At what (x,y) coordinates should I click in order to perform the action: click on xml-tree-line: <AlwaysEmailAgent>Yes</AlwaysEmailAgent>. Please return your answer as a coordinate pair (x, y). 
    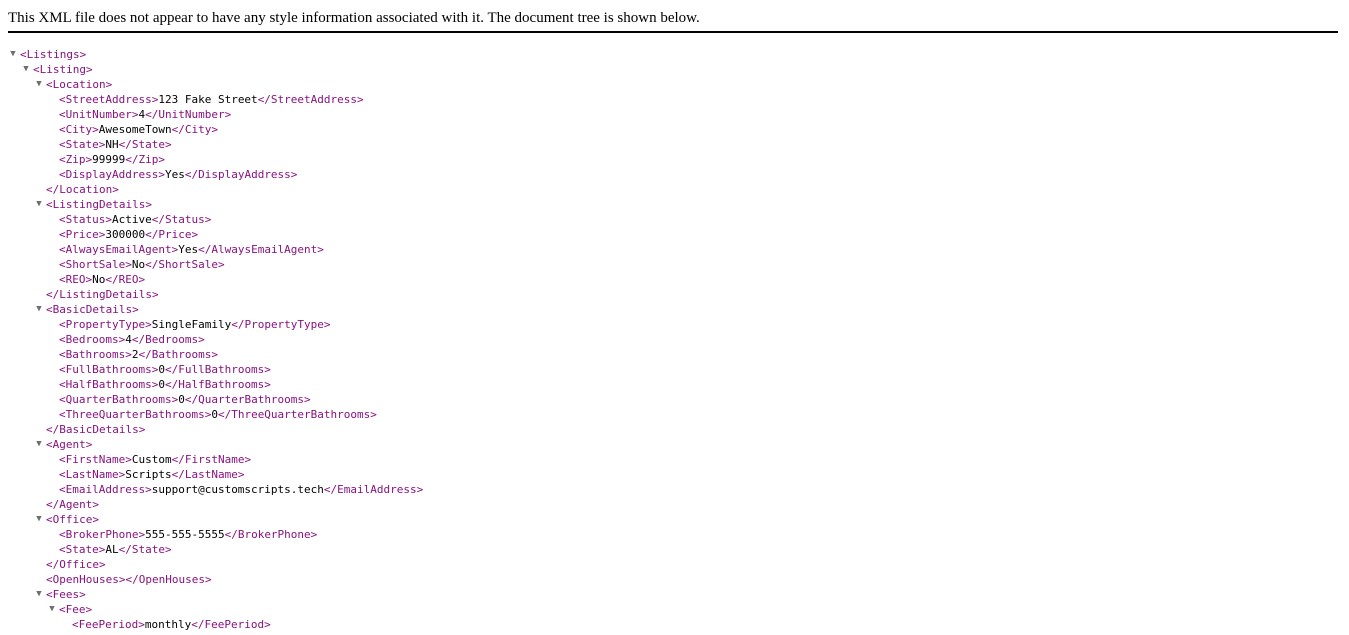
    Looking at the image, I should click on (670, 249).